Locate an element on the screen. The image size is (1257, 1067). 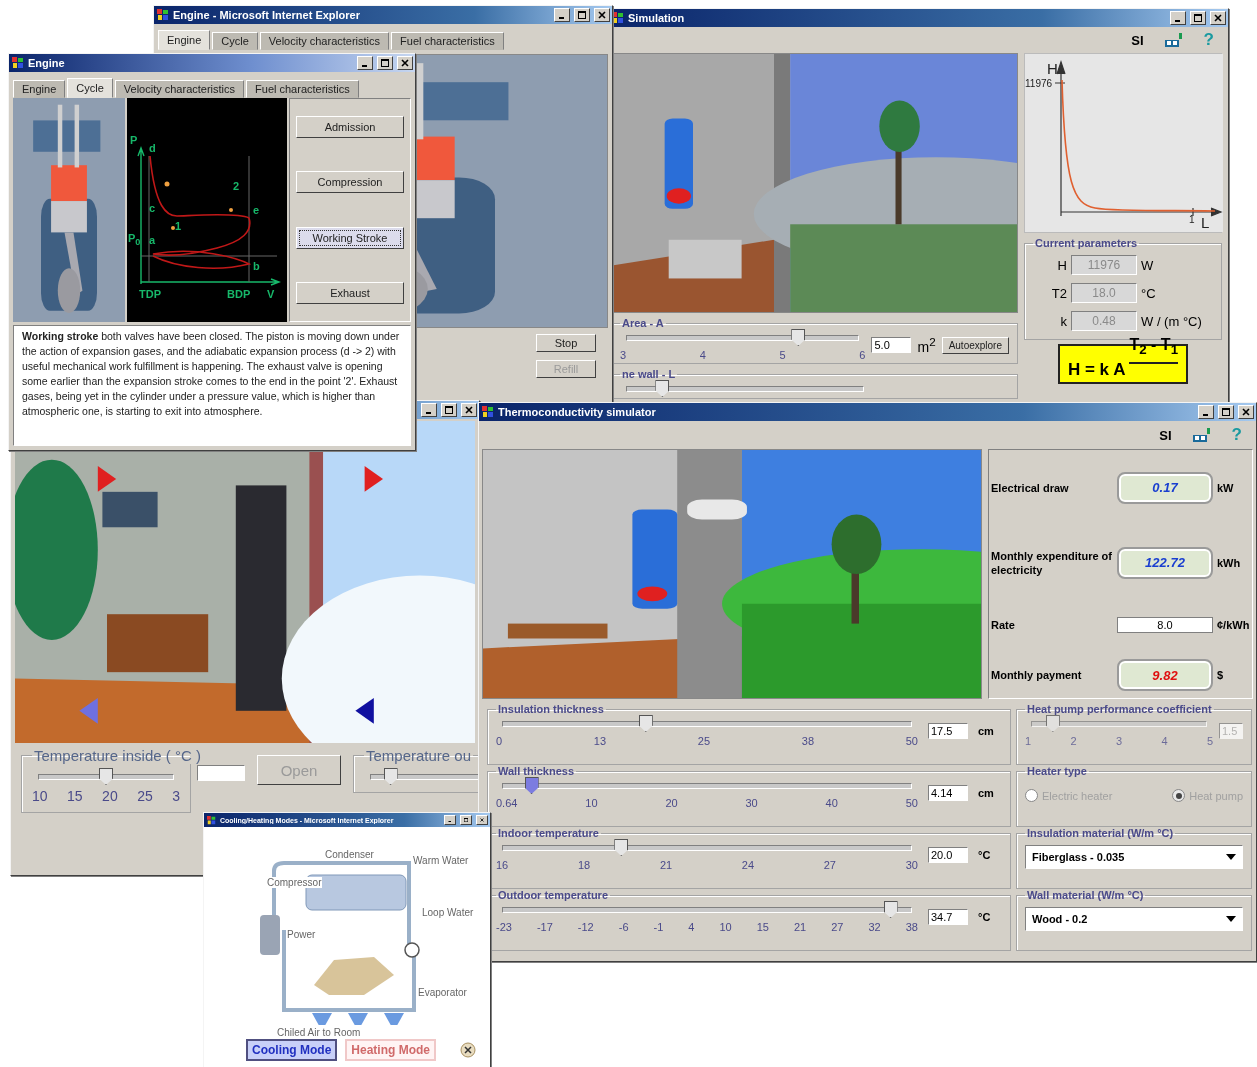
diagram-label: Condenser is located at coordinates (349, 854).